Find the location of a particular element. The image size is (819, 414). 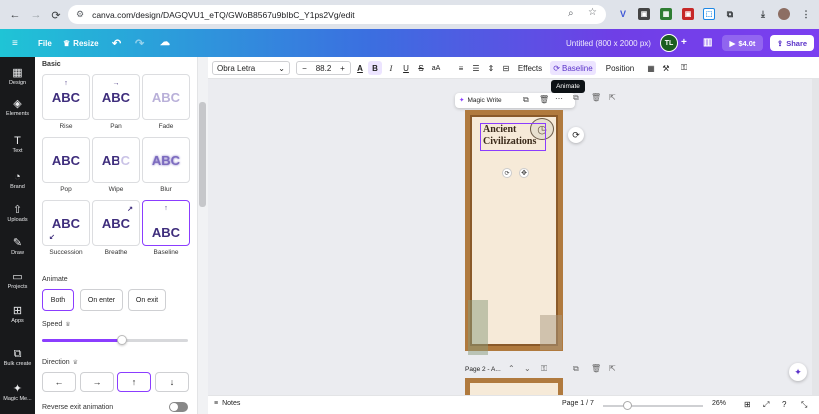

paint-roller-icon: ⚒ is located at coordinates (666, 68).